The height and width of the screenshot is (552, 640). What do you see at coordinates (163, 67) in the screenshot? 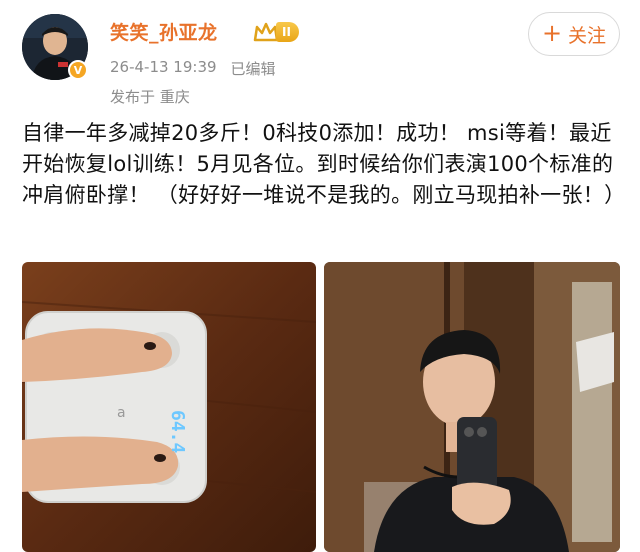
I see `post-timestamp: 26-4-13 19:39` at bounding box center [163, 67].